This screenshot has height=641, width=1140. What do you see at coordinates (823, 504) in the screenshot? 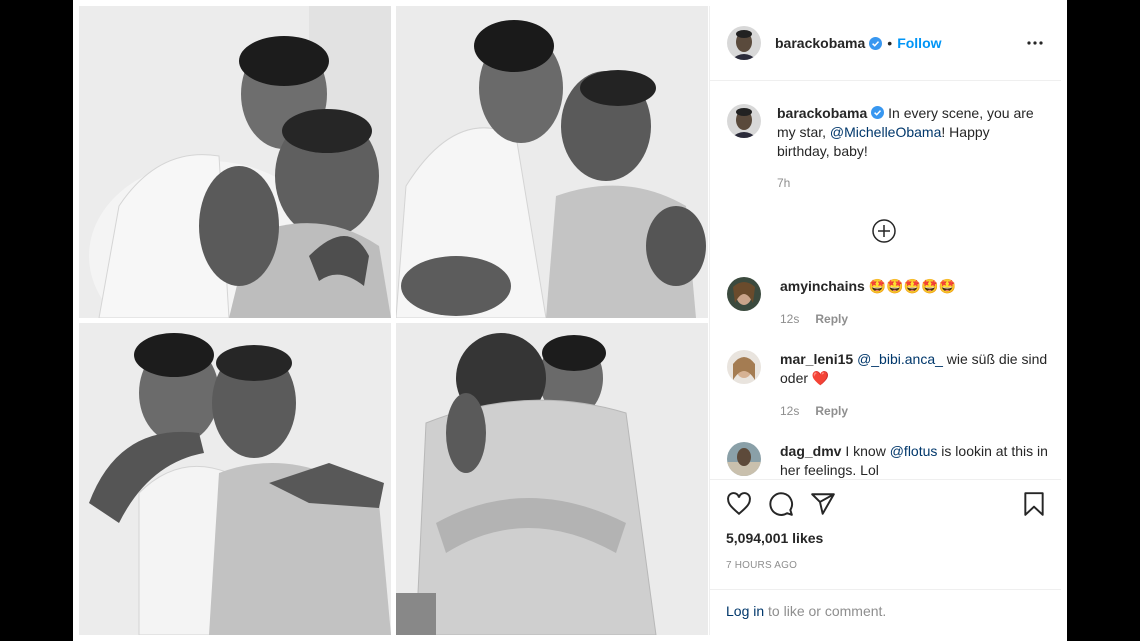
I see `share-icon` at bounding box center [823, 504].